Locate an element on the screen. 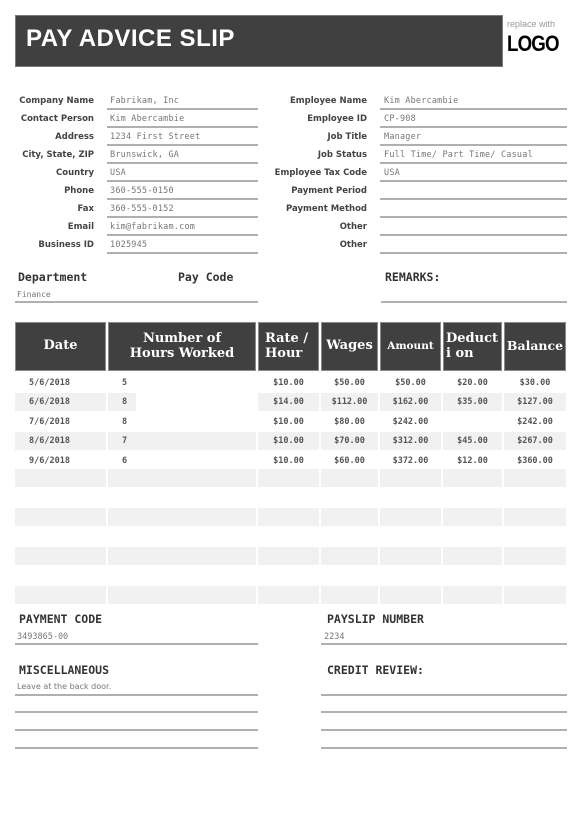  cell-hours: 6 is located at coordinates (182, 461).